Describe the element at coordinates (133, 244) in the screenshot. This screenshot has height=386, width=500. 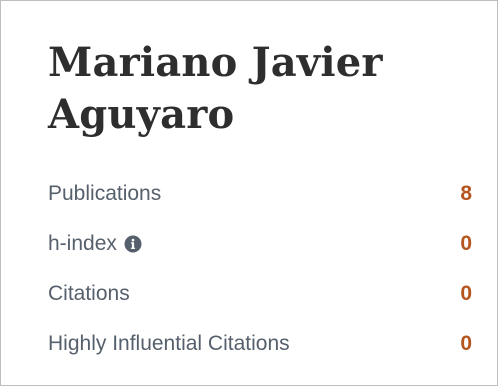
I see `info-icon` at that location.